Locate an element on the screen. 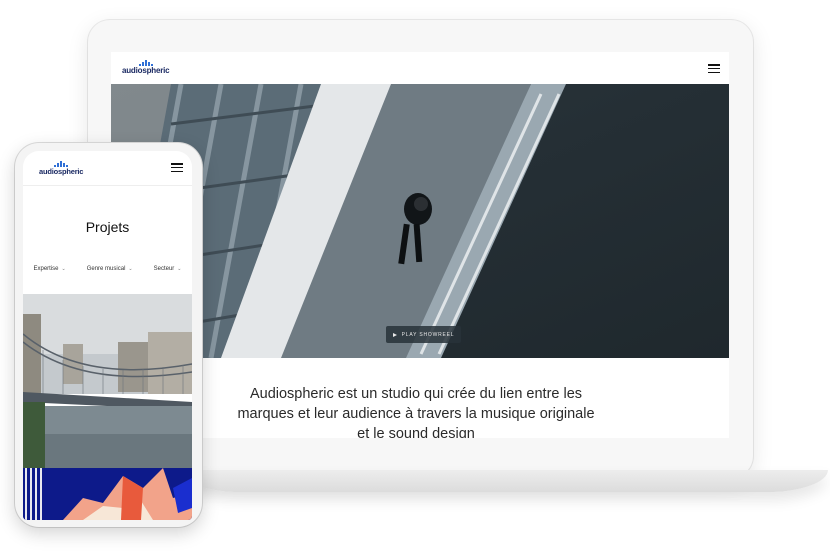 This screenshot has height=553, width=830. filter-label: Secteur is located at coordinates (164, 269).